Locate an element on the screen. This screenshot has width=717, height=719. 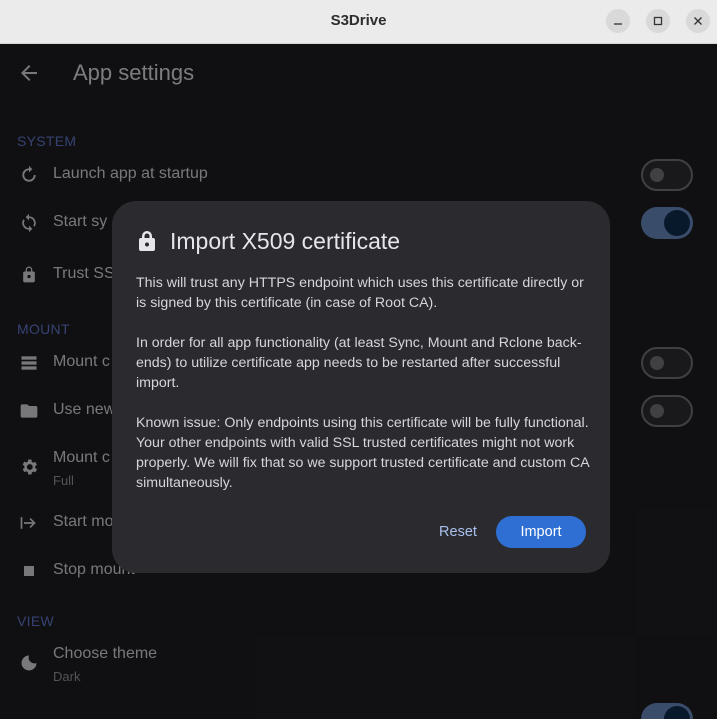
lock-icon is located at coordinates (147, 241).